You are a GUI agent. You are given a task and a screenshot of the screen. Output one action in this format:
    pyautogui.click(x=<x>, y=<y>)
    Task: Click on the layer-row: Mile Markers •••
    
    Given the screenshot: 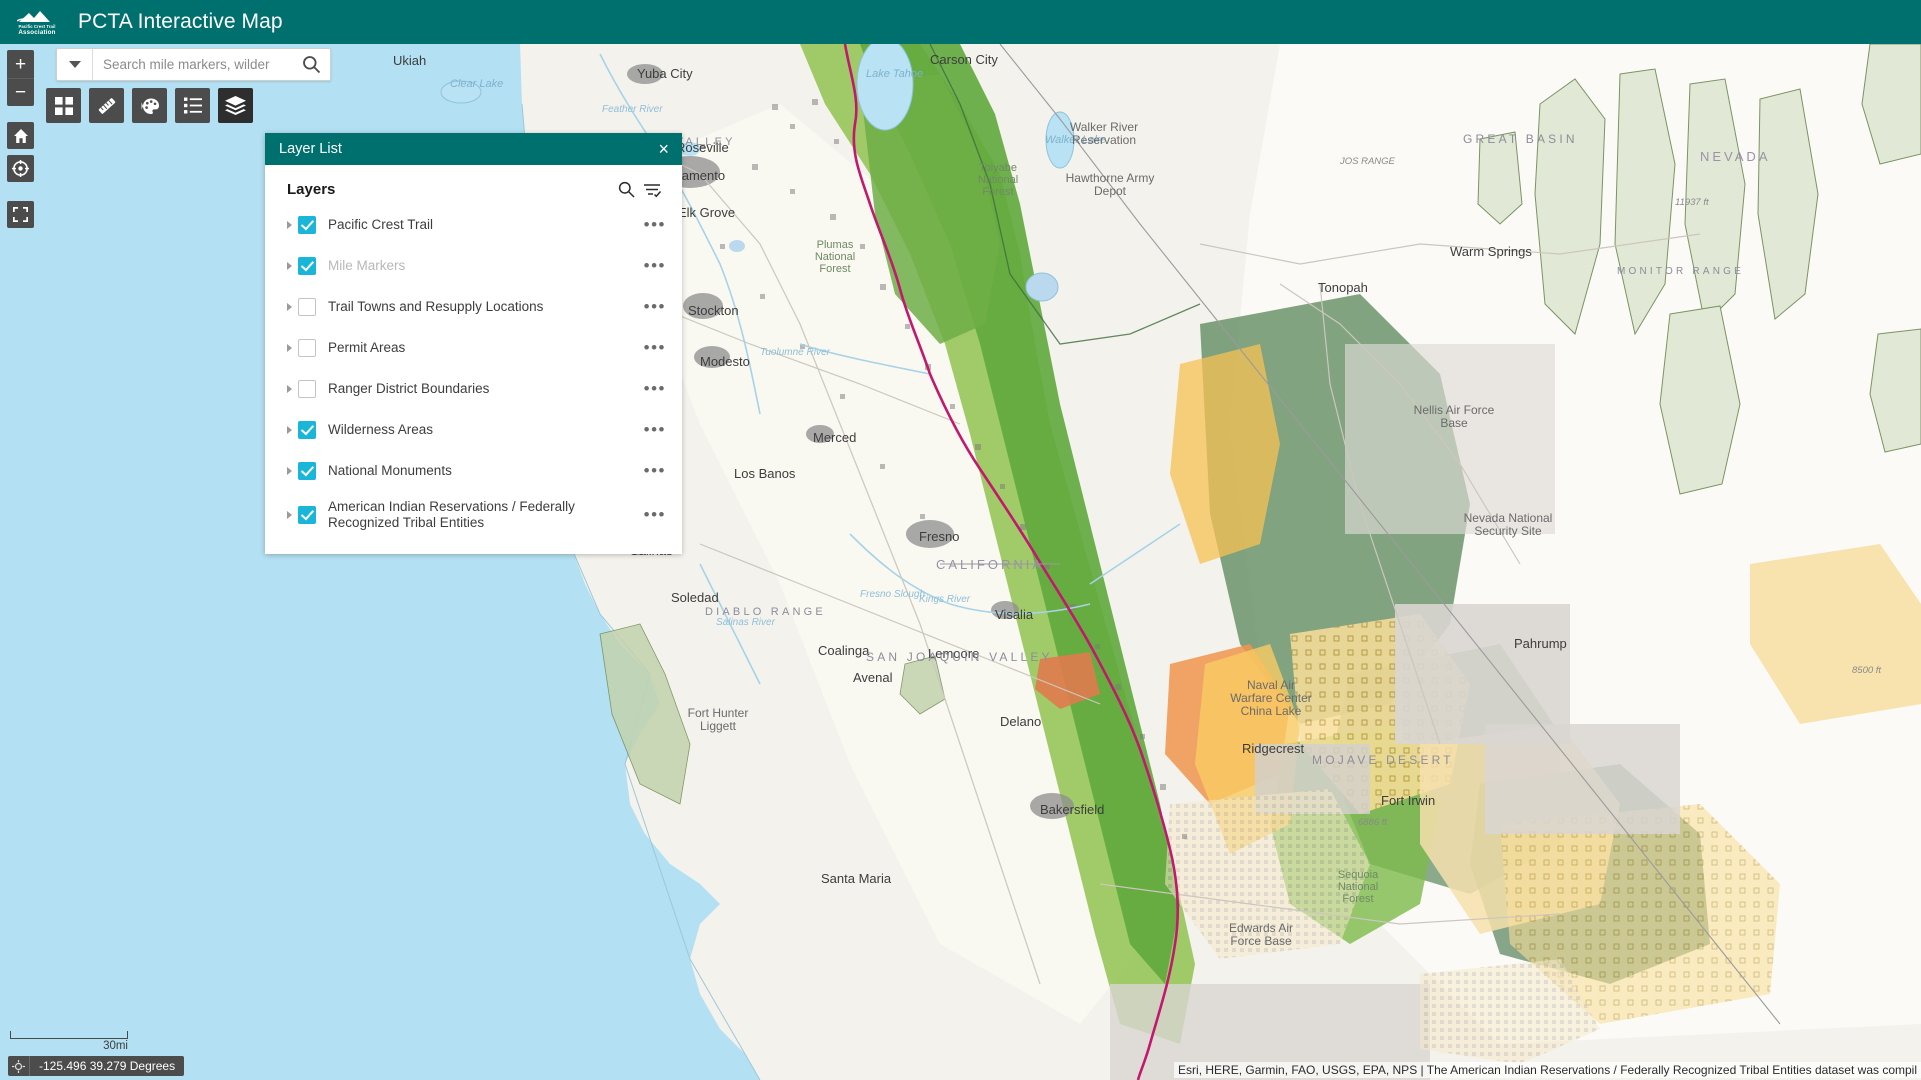 What is the action you would take?
    pyautogui.click(x=473, y=265)
    